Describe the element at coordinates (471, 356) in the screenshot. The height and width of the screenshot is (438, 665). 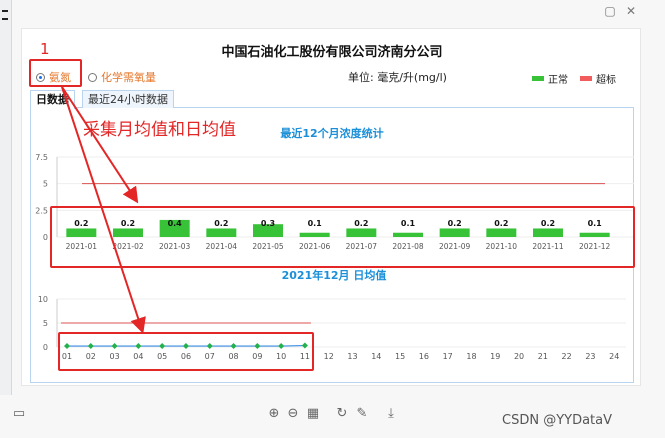
I see `x-tick-label: 18` at that location.